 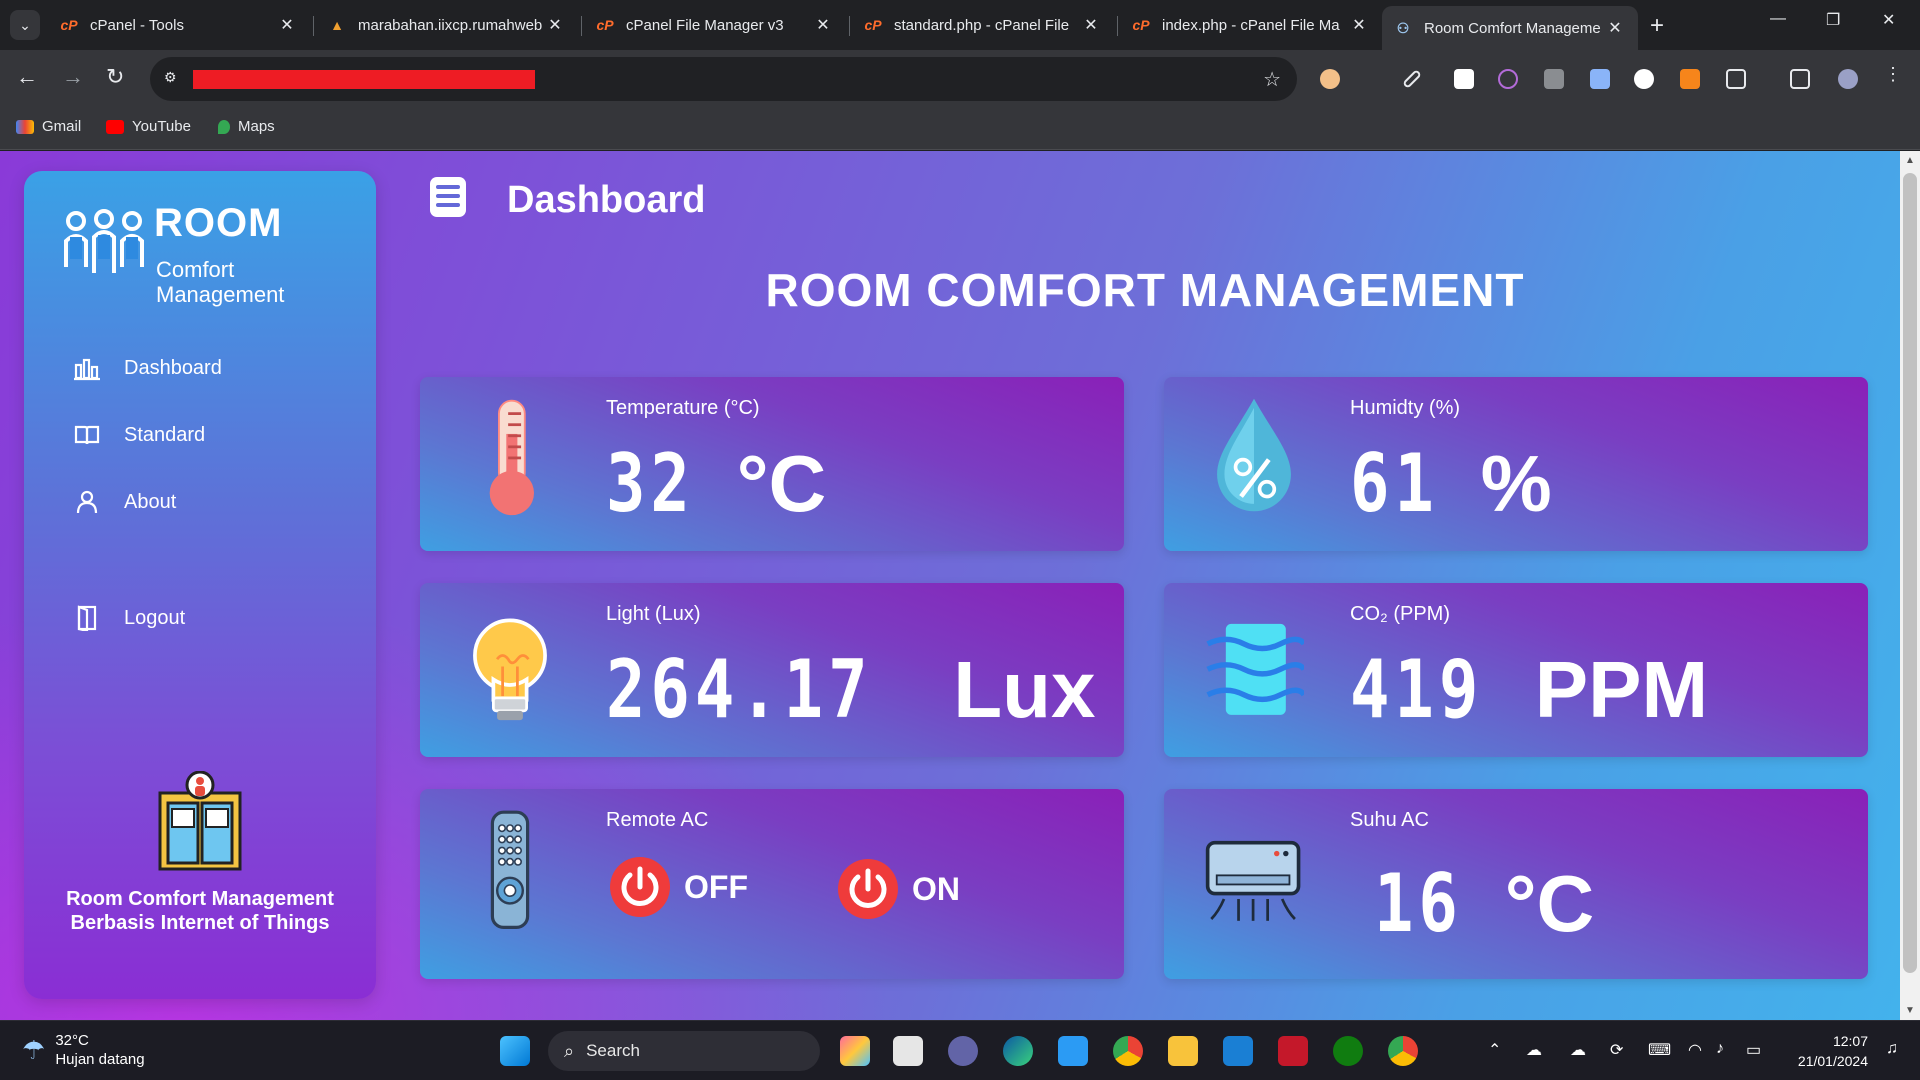 I want to click on system-clock: 12:07 21/01/2024, so click(x=1827, y=1051).